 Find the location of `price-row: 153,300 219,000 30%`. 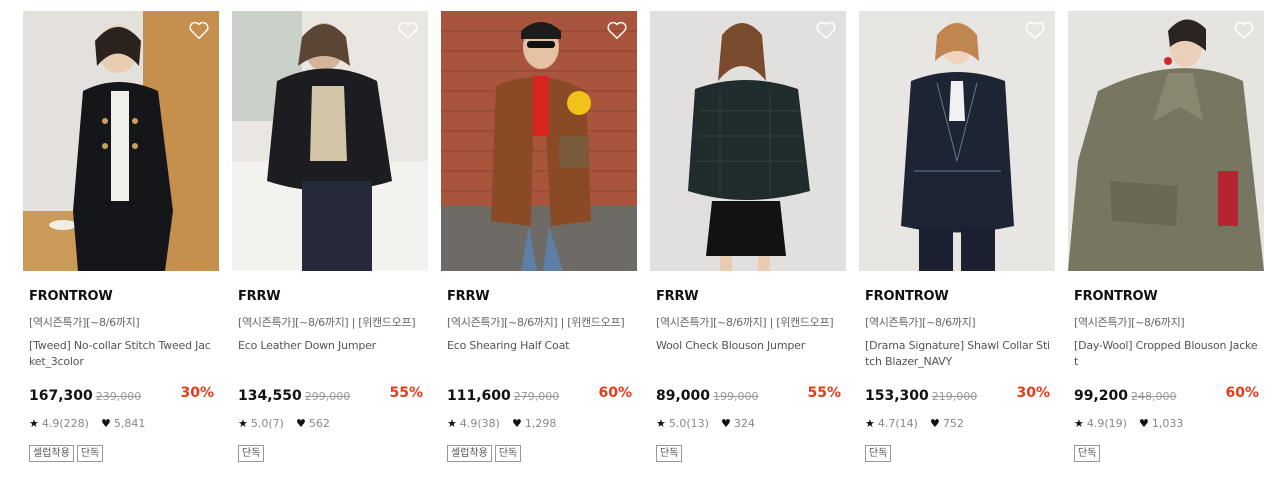

price-row: 153,300 219,000 30% is located at coordinates (960, 395).